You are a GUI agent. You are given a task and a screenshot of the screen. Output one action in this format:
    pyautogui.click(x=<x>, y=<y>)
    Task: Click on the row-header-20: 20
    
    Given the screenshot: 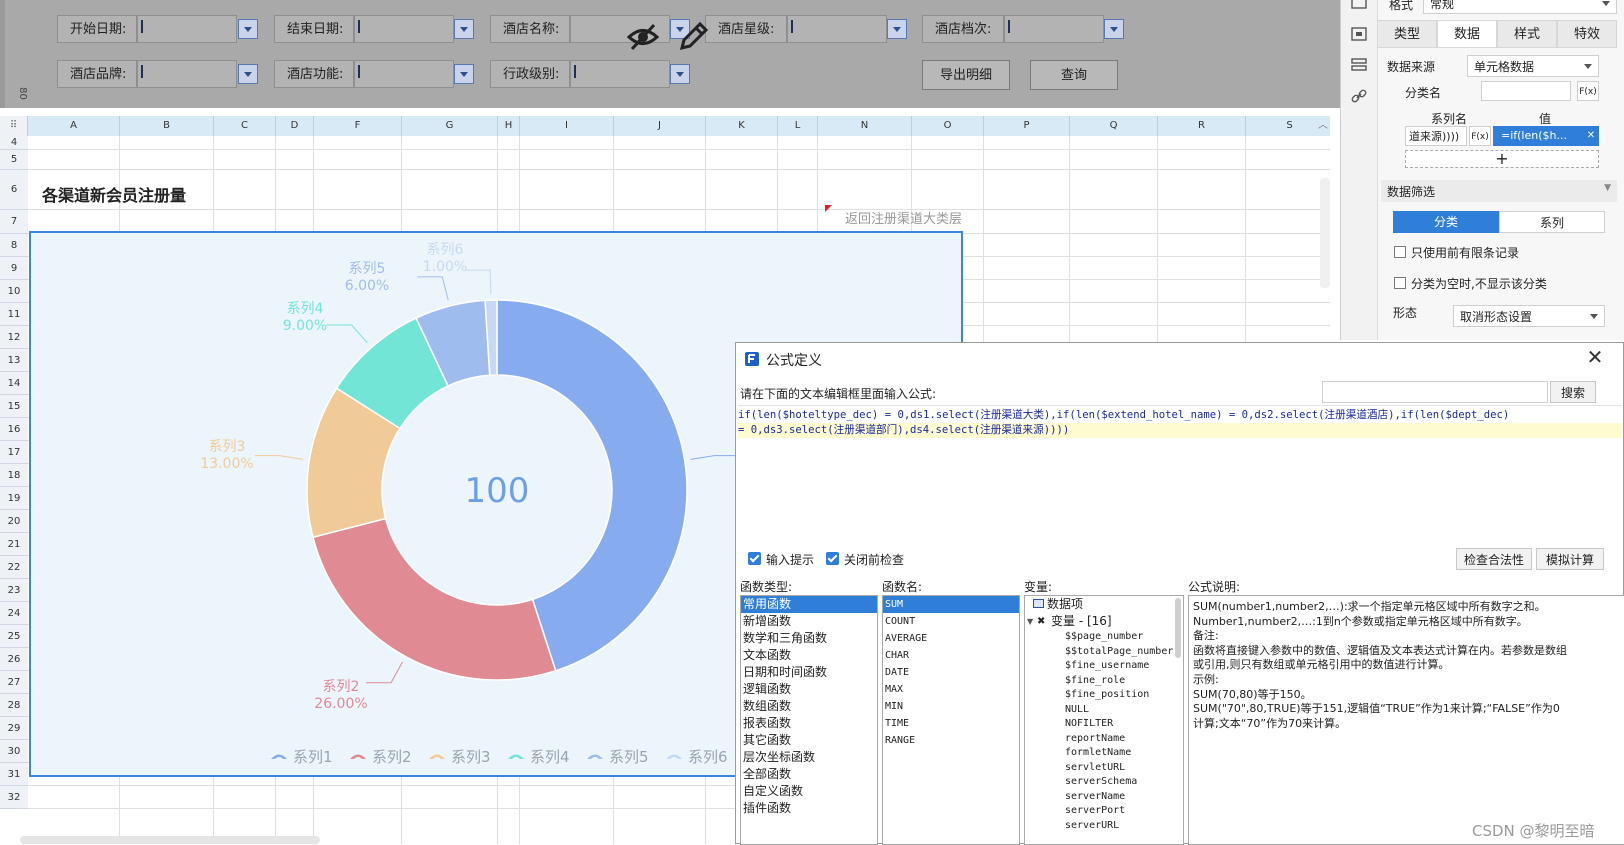 What is the action you would take?
    pyautogui.click(x=14, y=521)
    